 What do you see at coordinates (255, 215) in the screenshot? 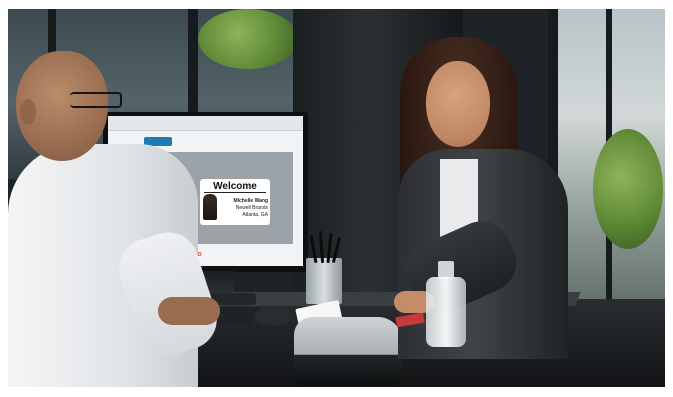
I see `label-location: Atlanta, GA` at bounding box center [255, 215].